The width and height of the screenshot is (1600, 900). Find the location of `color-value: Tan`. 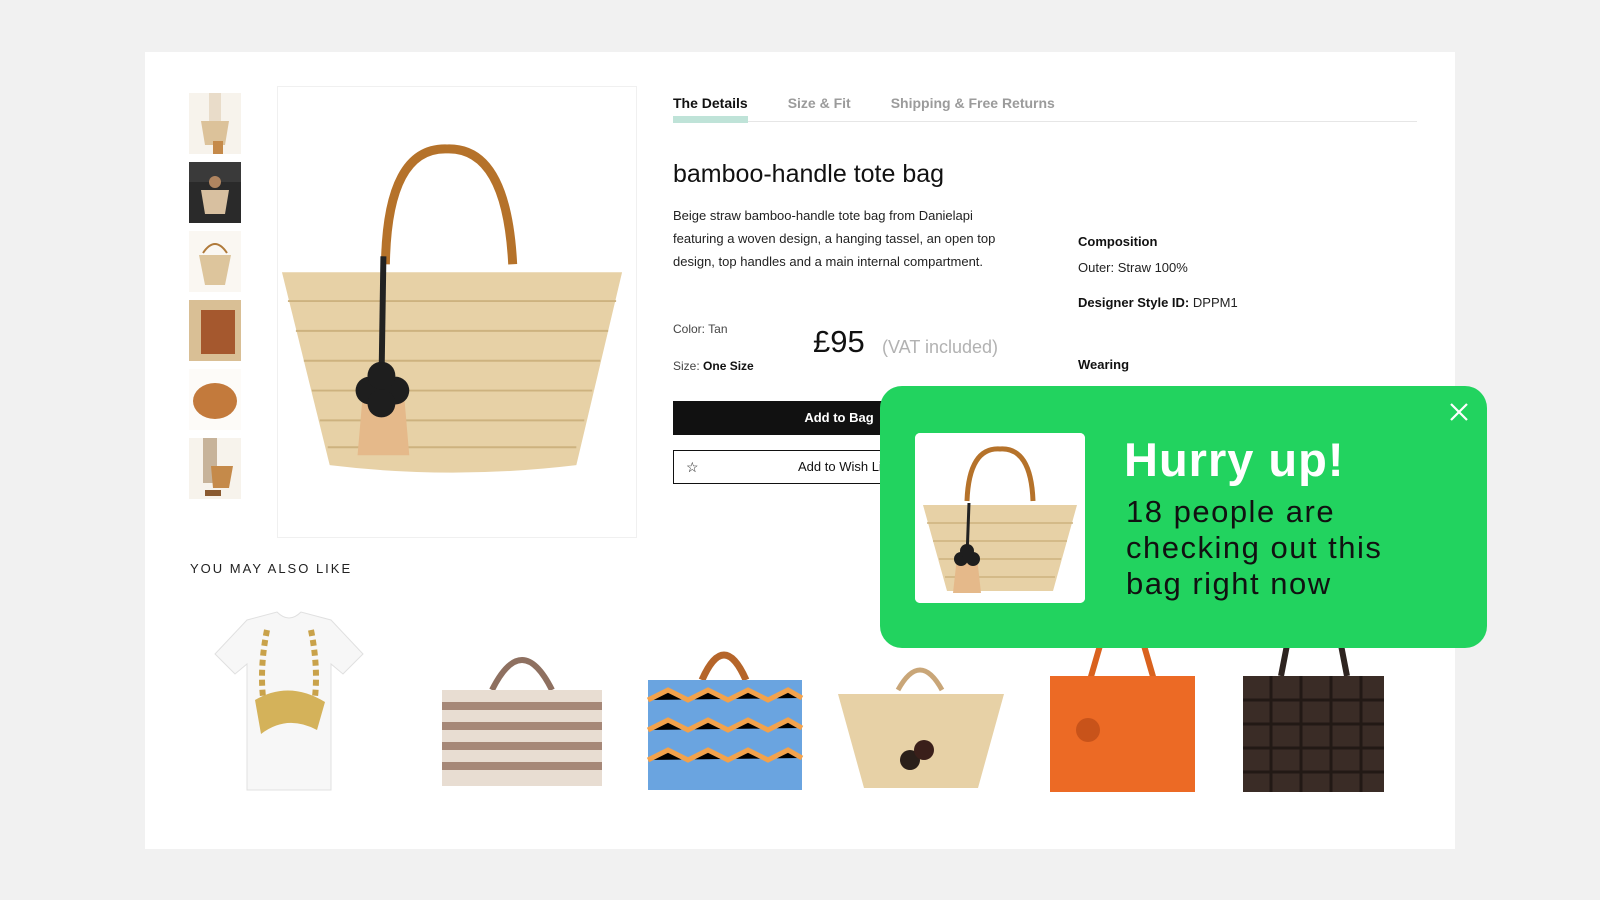

color-value: Tan is located at coordinates (718, 329).